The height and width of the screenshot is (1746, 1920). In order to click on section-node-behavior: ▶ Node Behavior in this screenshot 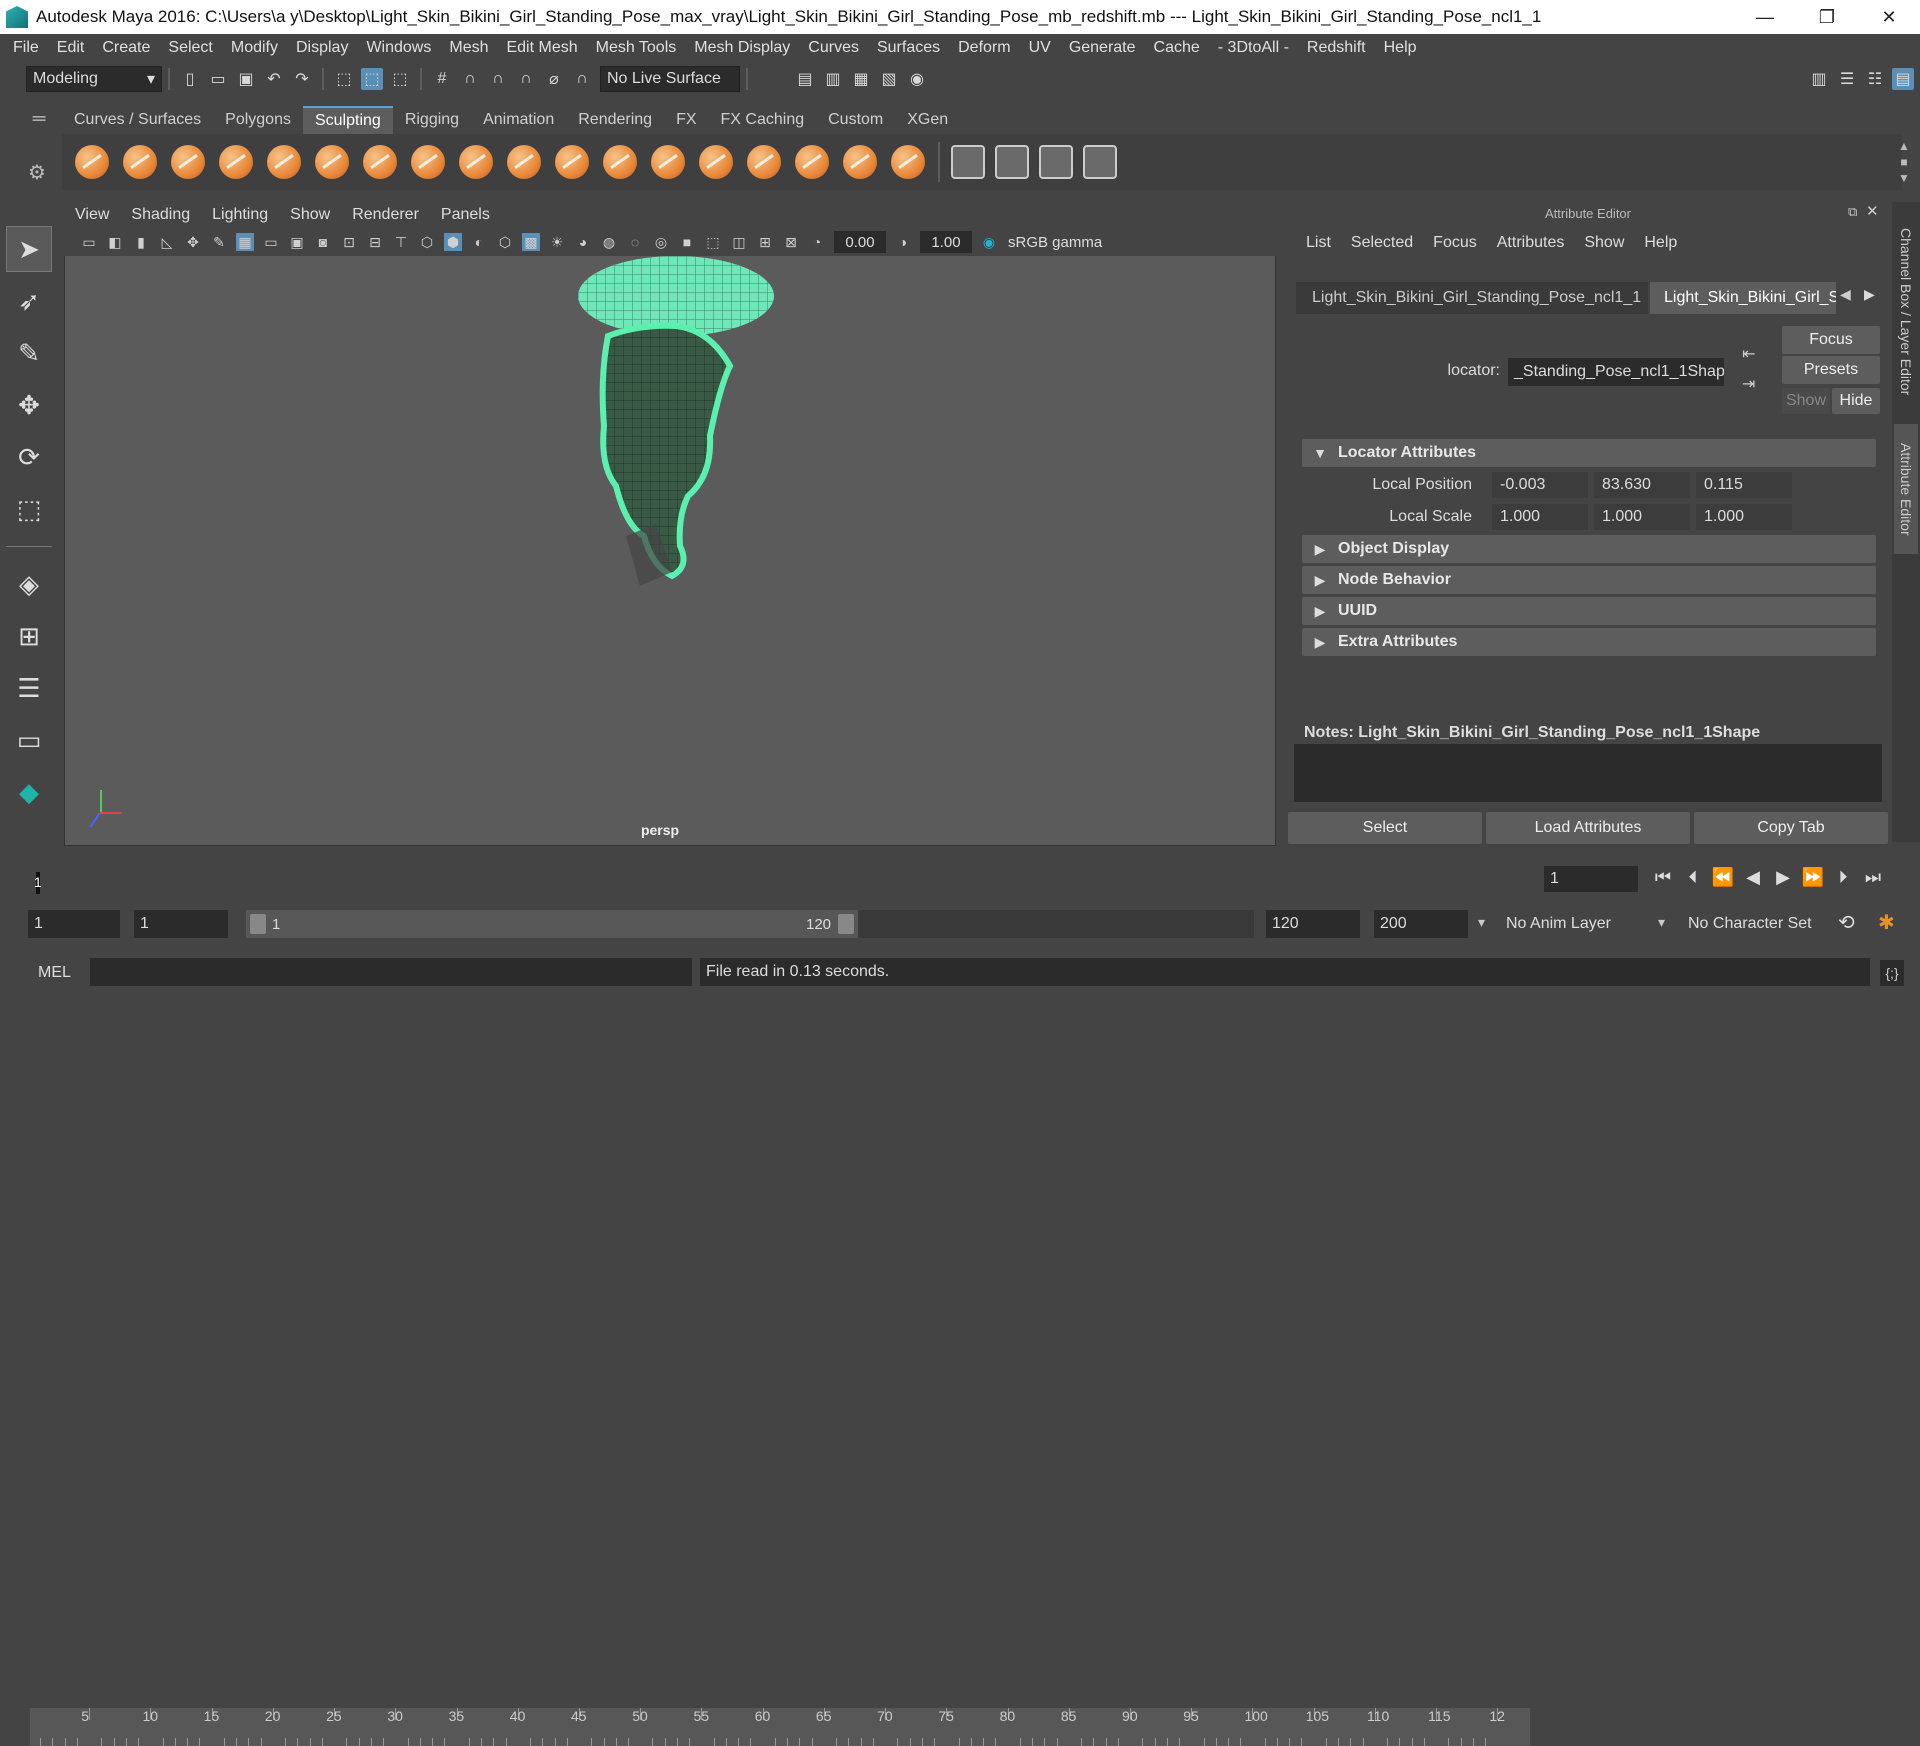, I will do `click(1589, 580)`.